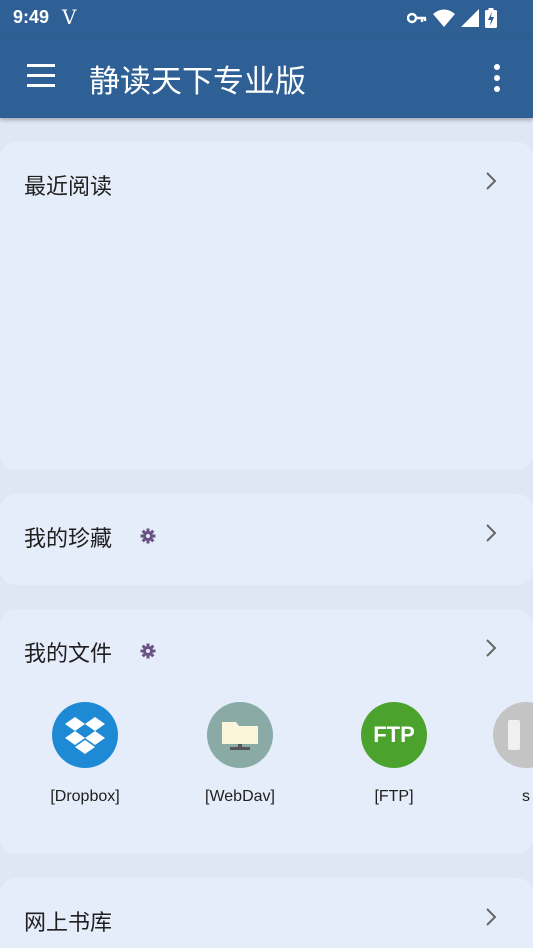 Image resolution: width=533 pixels, height=948 pixels. What do you see at coordinates (197, 82) in the screenshot?
I see `app-title: 静读天下专业版` at bounding box center [197, 82].